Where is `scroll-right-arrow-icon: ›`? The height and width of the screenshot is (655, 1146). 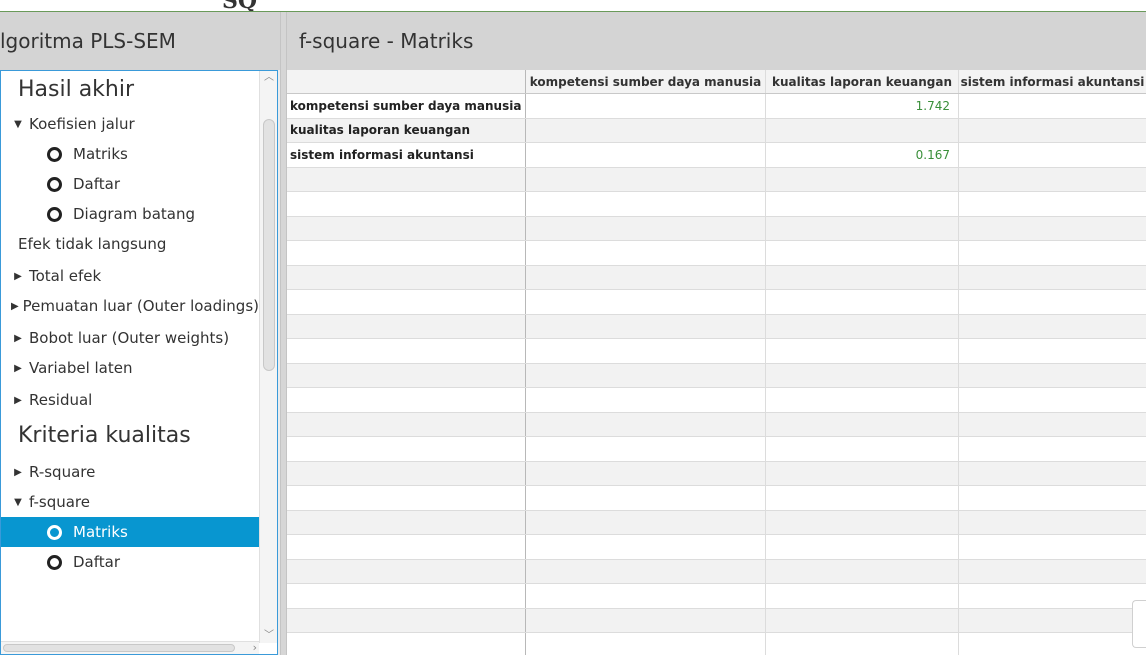 scroll-right-arrow-icon: › is located at coordinates (255, 647).